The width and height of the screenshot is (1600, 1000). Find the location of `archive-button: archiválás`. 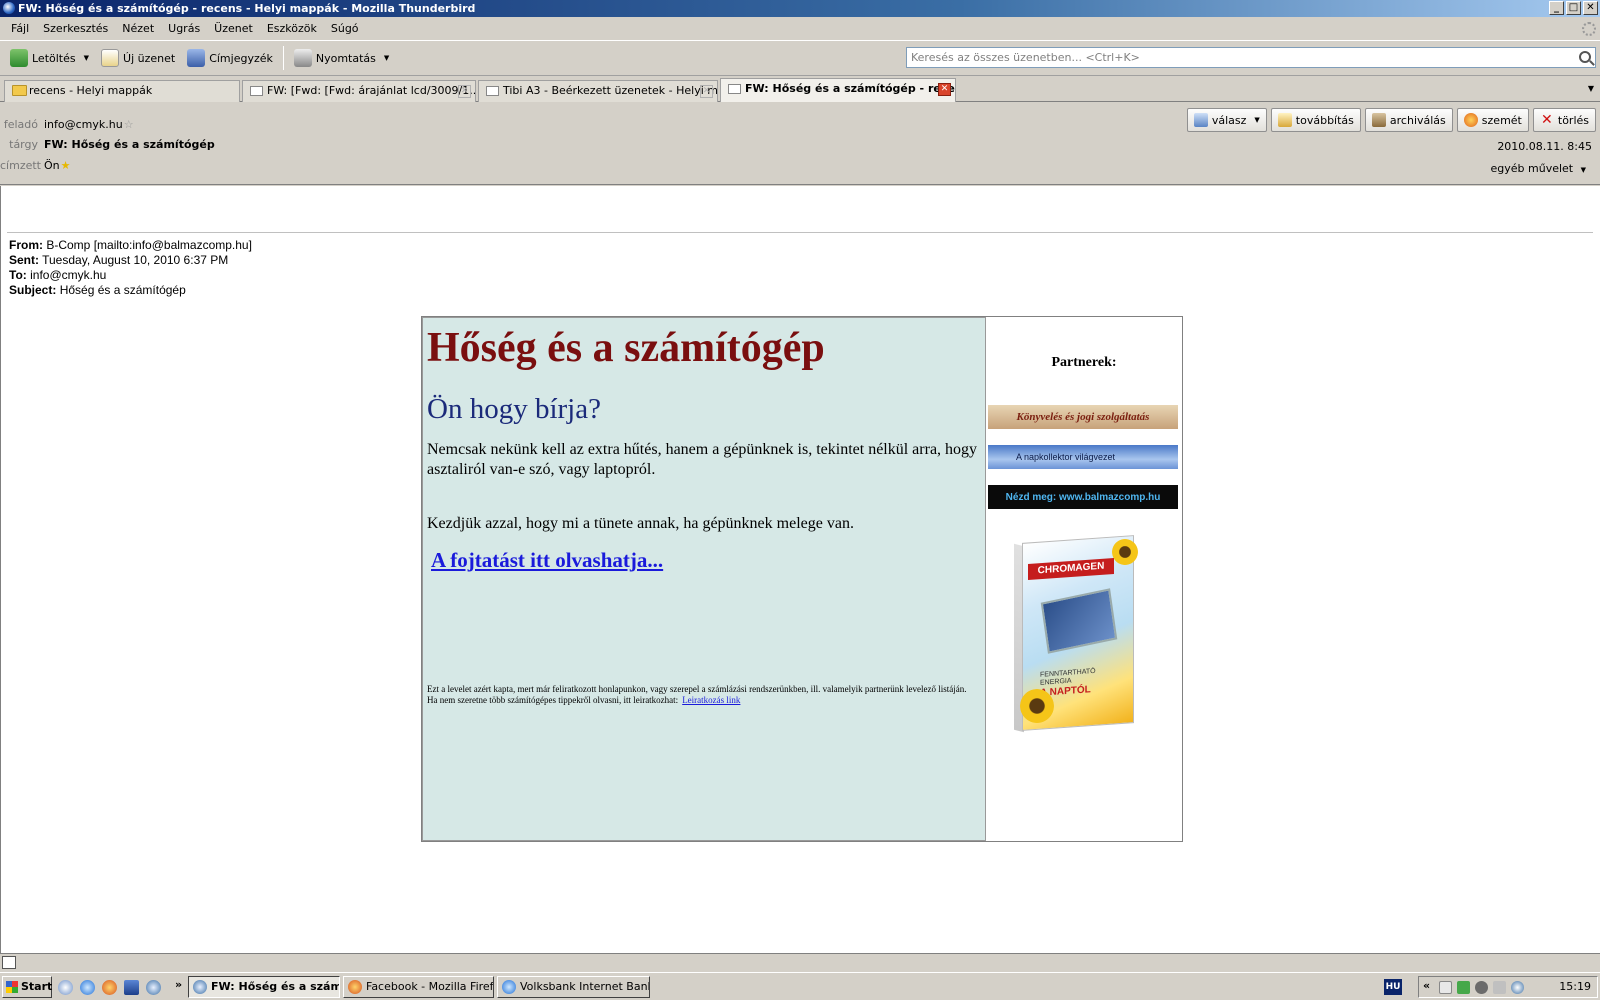

archive-button: archiválás is located at coordinates (1408, 120).